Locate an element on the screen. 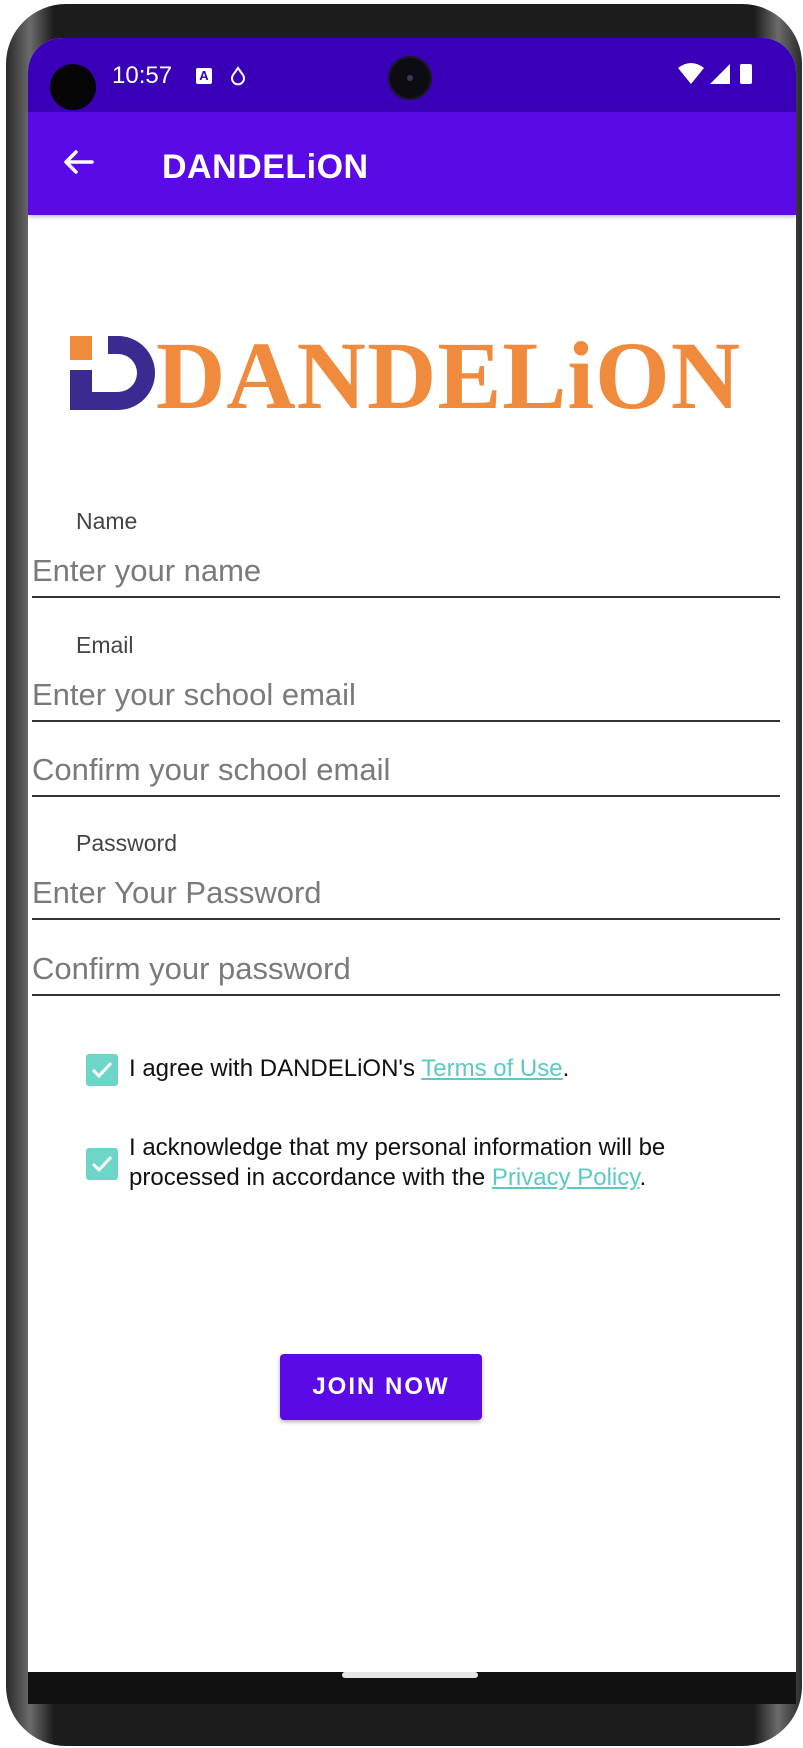 Image resolution: width=803 pixels, height=1748 pixels. name-field is located at coordinates (406, 572).